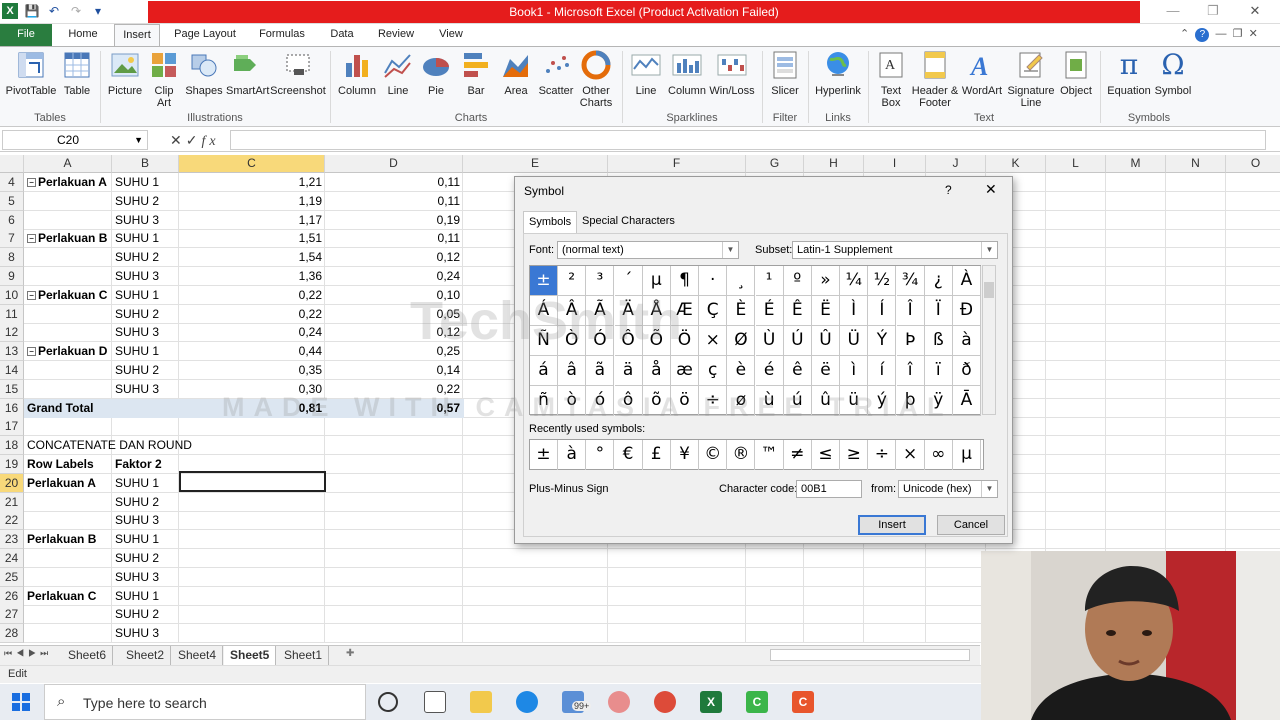  Describe the element at coordinates (12, 483) in the screenshot. I see `row-header: 20` at that location.